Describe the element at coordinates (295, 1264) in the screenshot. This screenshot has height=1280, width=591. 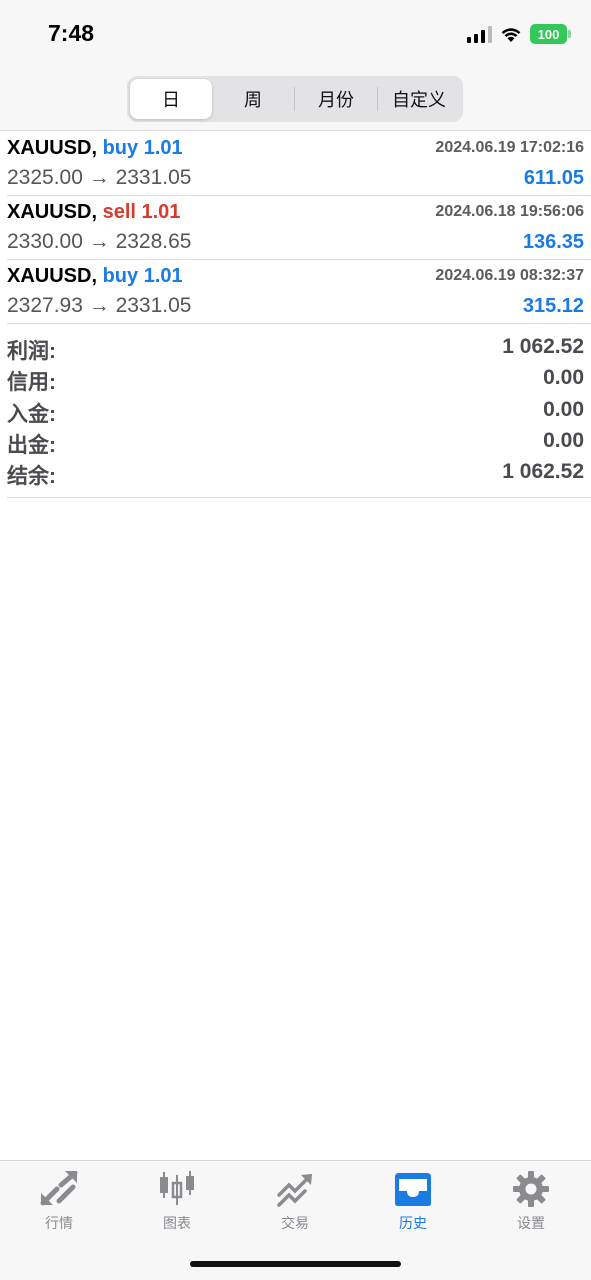
I see `home-indicator` at that location.